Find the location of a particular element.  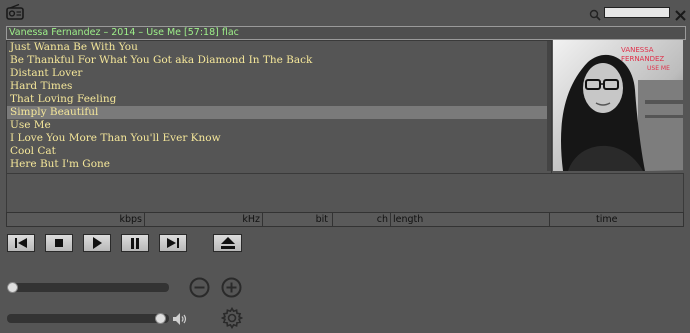

eject-icon is located at coordinates (227, 243).